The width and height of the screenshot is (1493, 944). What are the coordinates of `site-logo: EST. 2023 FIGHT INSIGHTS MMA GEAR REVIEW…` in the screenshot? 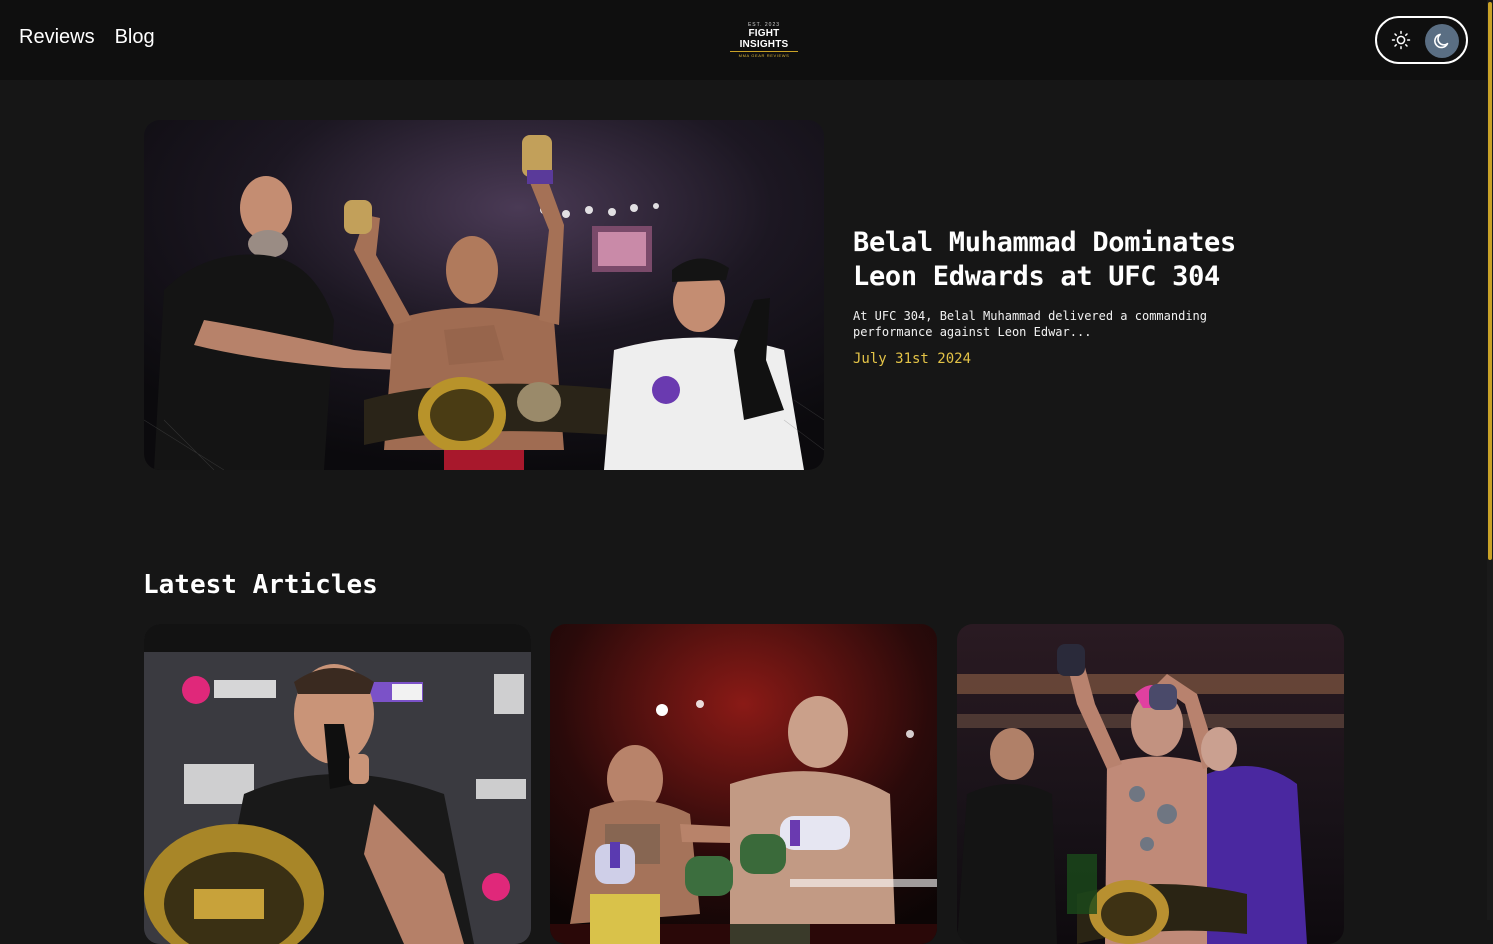 It's located at (764, 40).